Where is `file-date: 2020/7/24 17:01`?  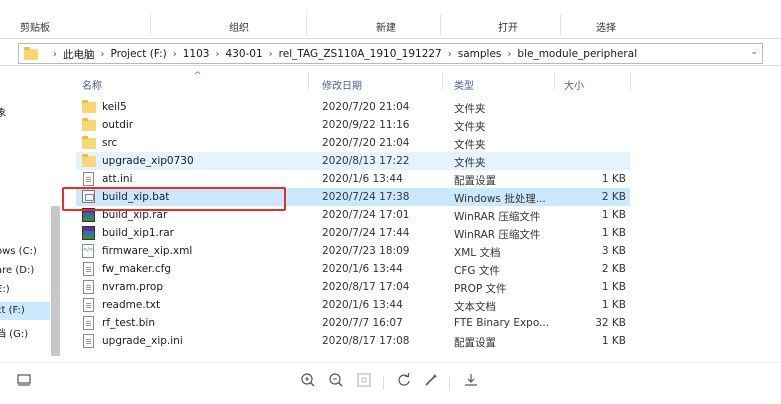
file-date: 2020/7/24 17:01 is located at coordinates (366, 215).